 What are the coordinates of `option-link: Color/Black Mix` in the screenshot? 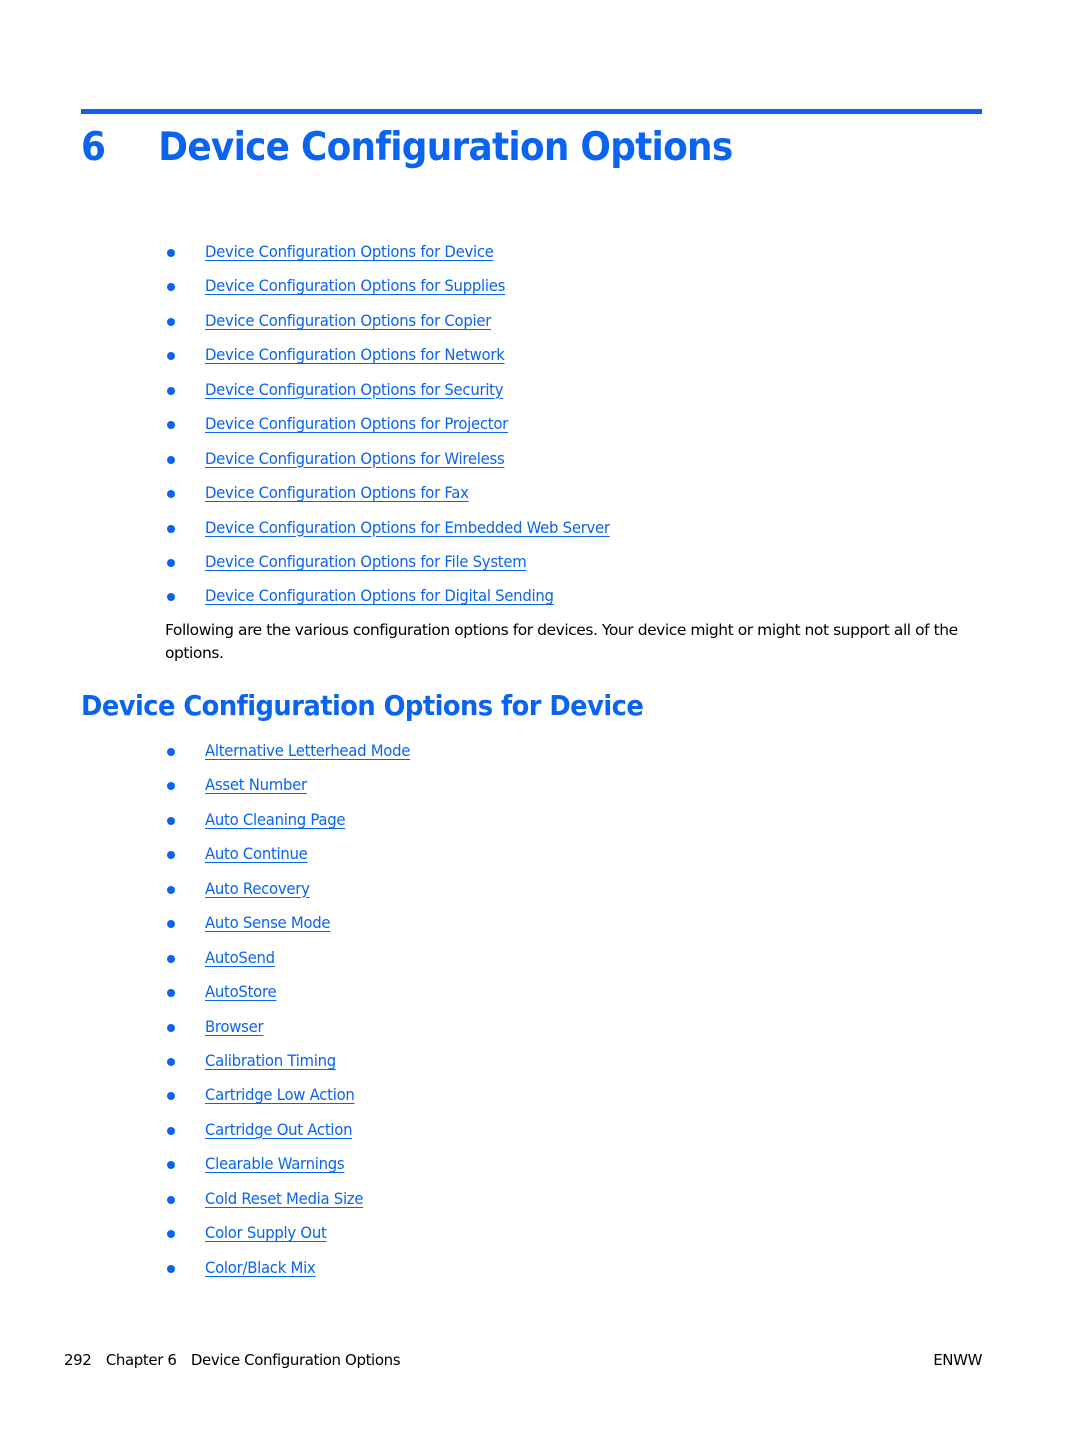 It's located at (260, 1268).